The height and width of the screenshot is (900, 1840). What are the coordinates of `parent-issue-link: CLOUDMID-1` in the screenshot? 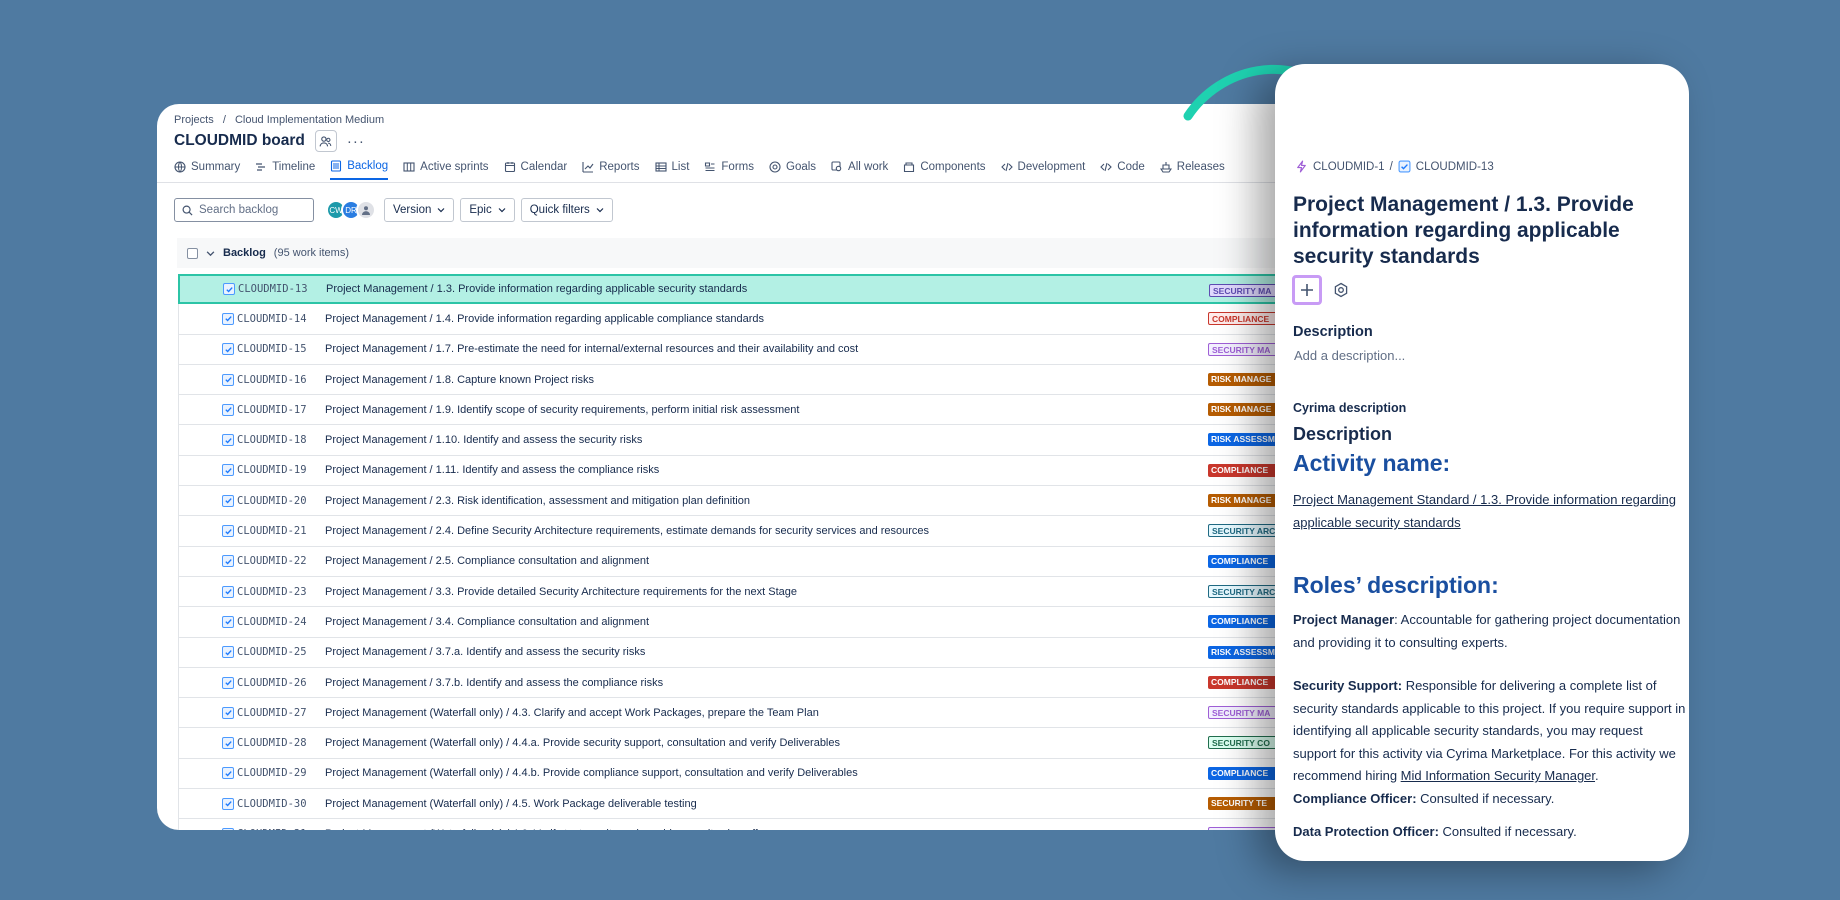 It's located at (1349, 167).